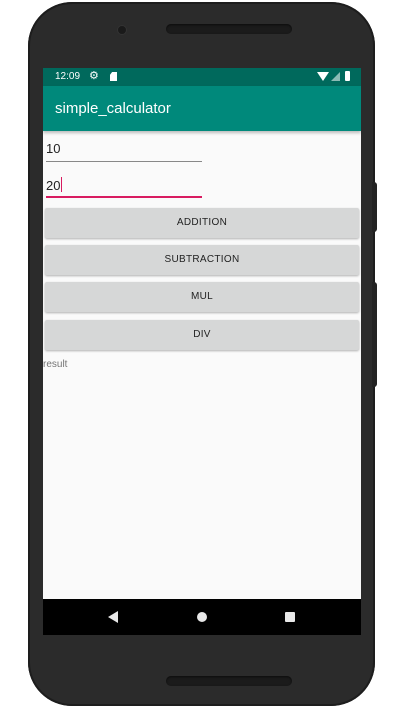 The image size is (403, 720). Describe the element at coordinates (113, 76) in the screenshot. I see `sd-card-icon` at that location.